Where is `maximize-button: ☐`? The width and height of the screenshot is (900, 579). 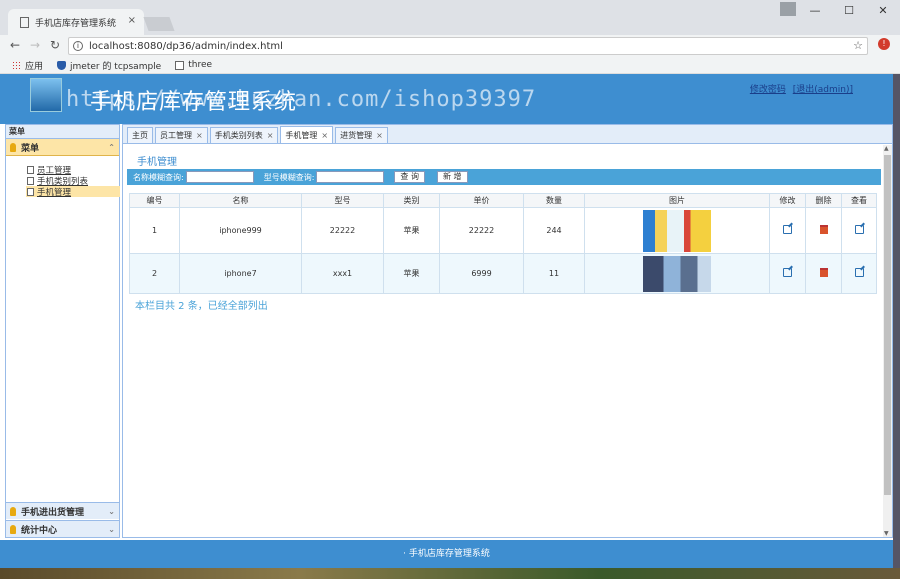 maximize-button: ☐ is located at coordinates (849, 11).